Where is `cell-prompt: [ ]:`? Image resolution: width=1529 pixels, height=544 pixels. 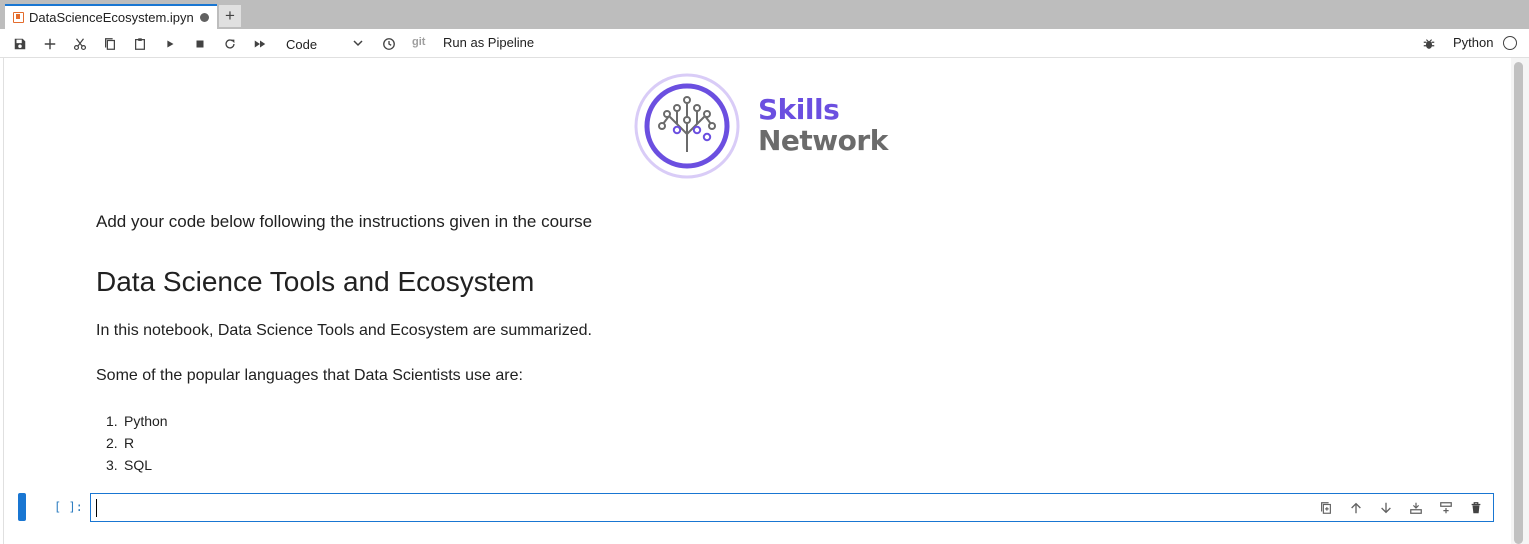 cell-prompt: [ ]: is located at coordinates (68, 507).